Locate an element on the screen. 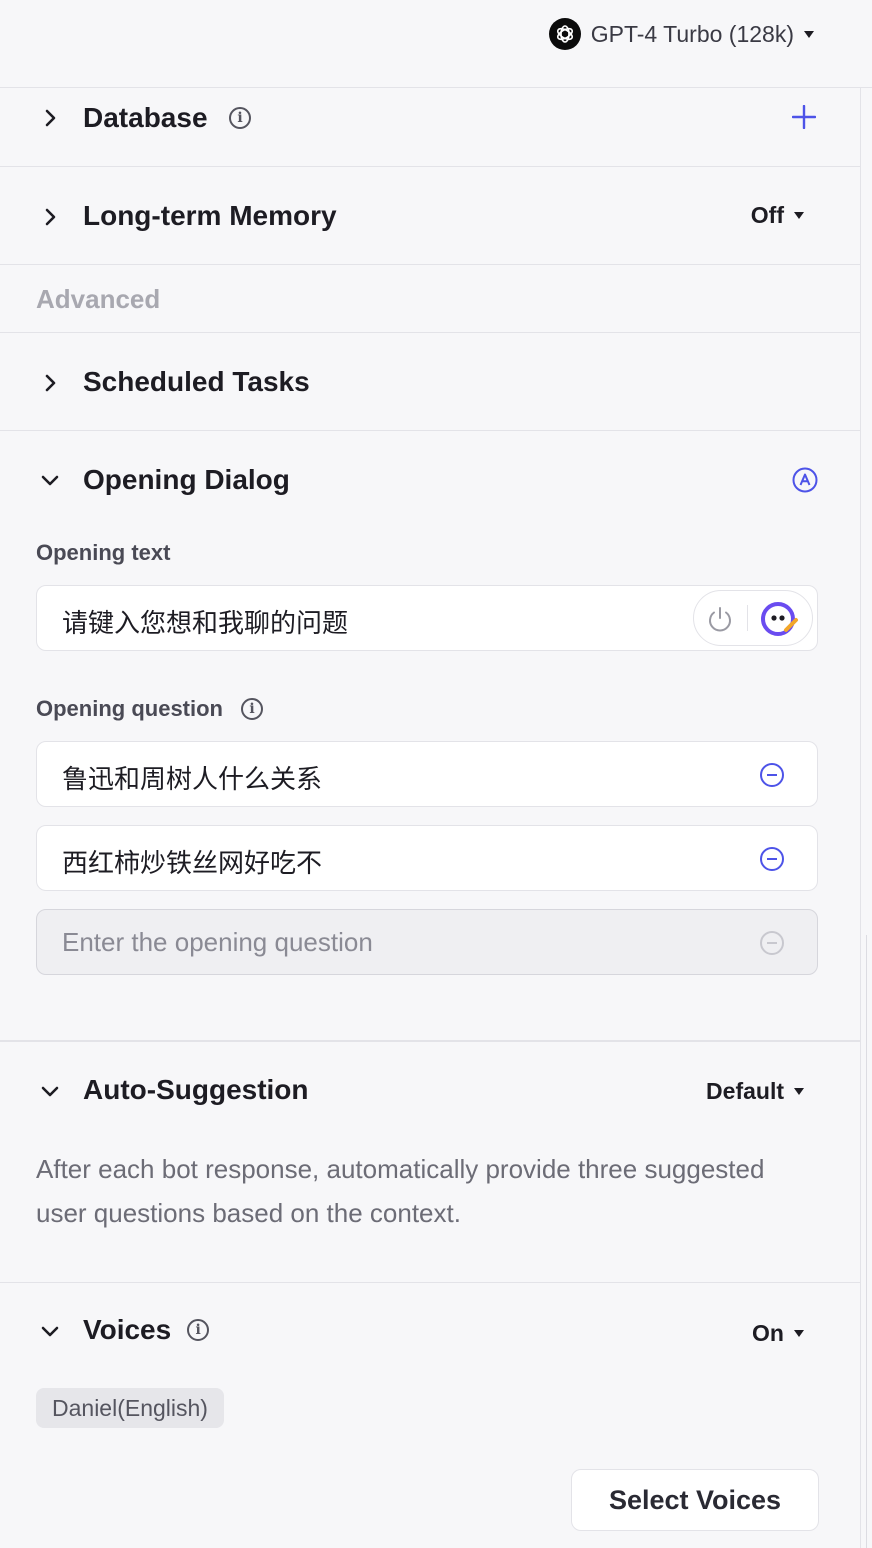 The width and height of the screenshot is (872, 1548). divider is located at coordinates (747, 618).